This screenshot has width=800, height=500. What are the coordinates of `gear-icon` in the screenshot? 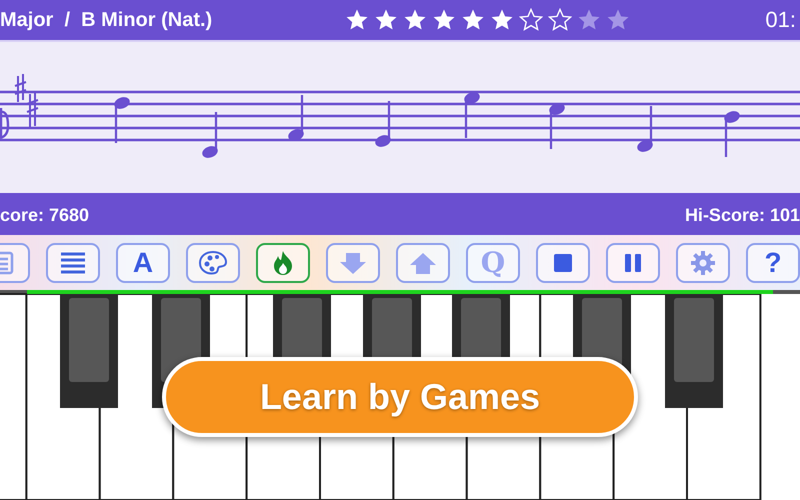 It's located at (703, 263).